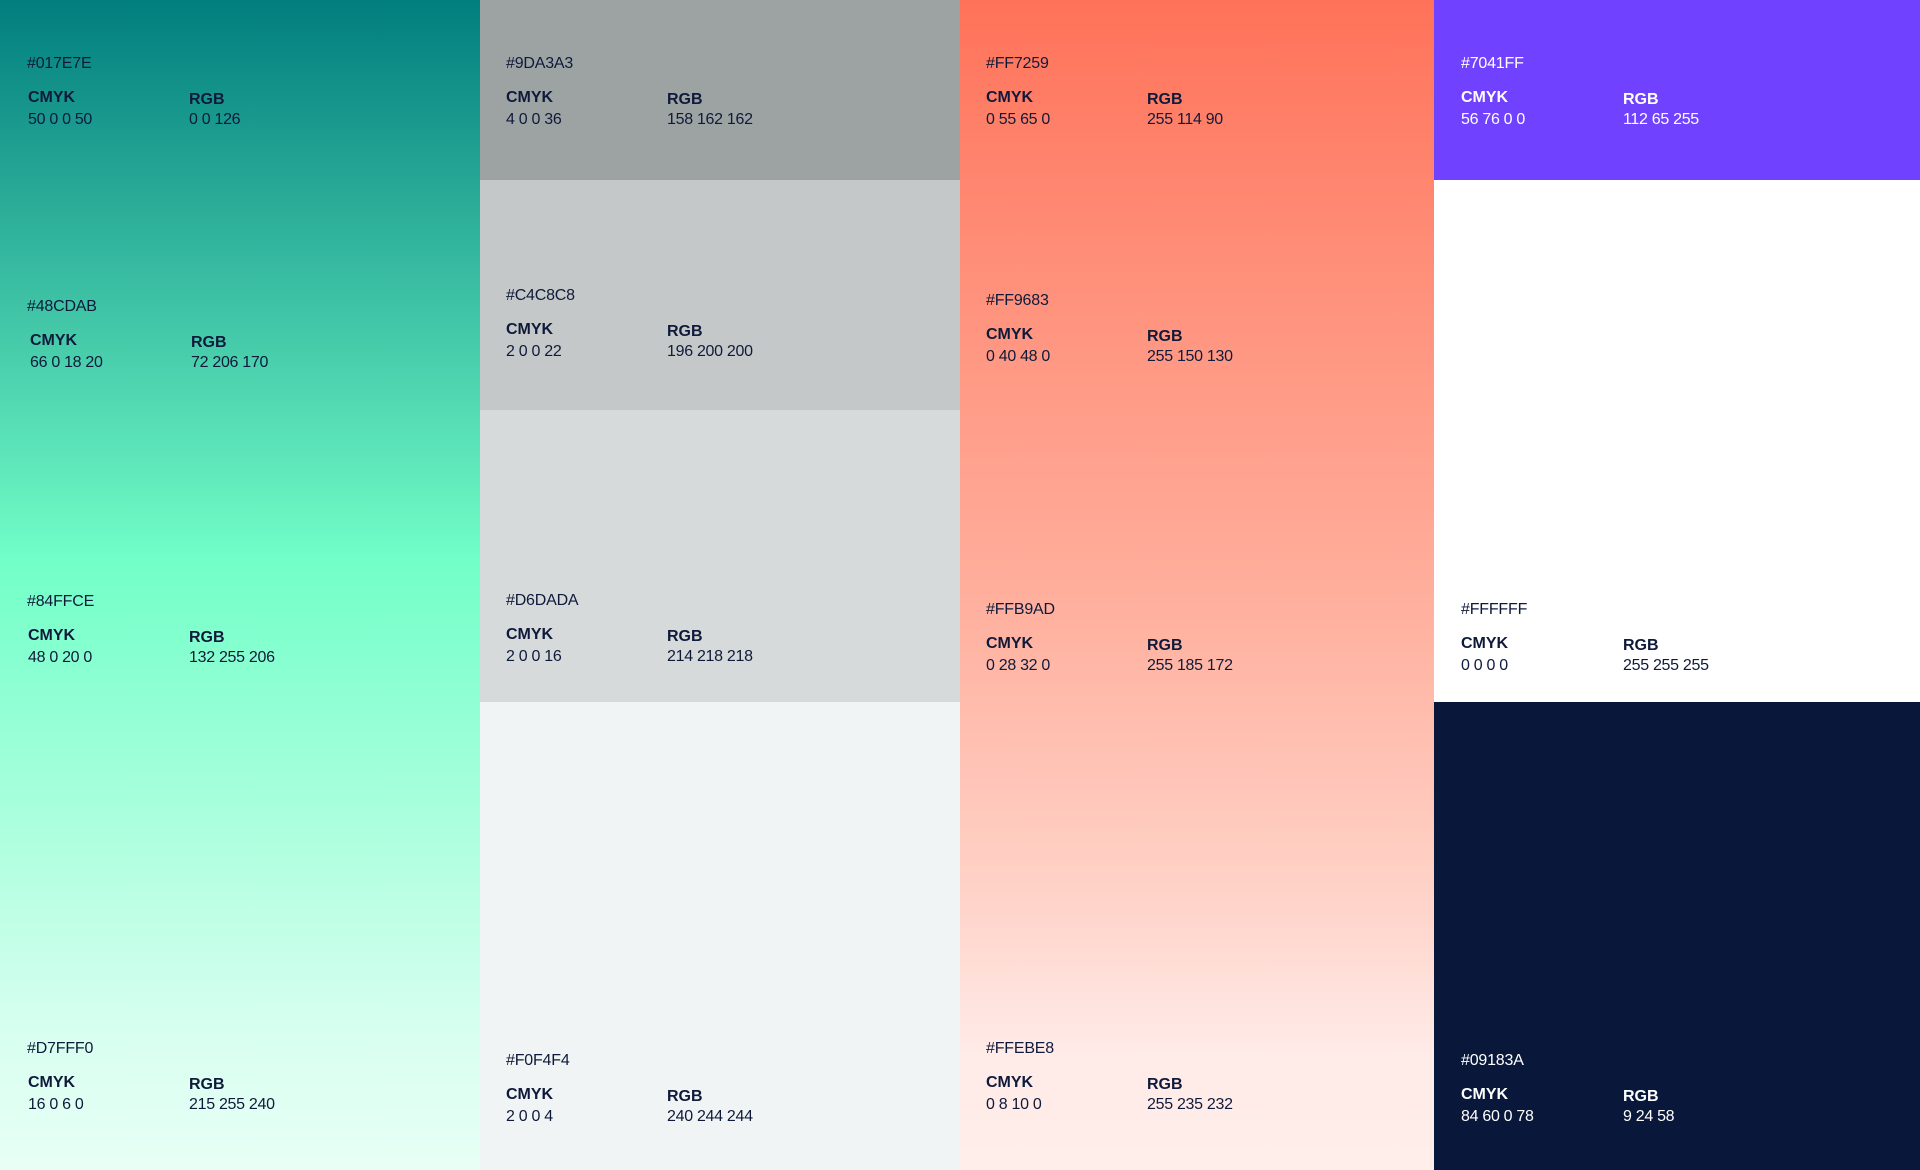 The image size is (1920, 1170). Describe the element at coordinates (232, 1104) in the screenshot. I see `rgb-value: 215 255 240` at that location.